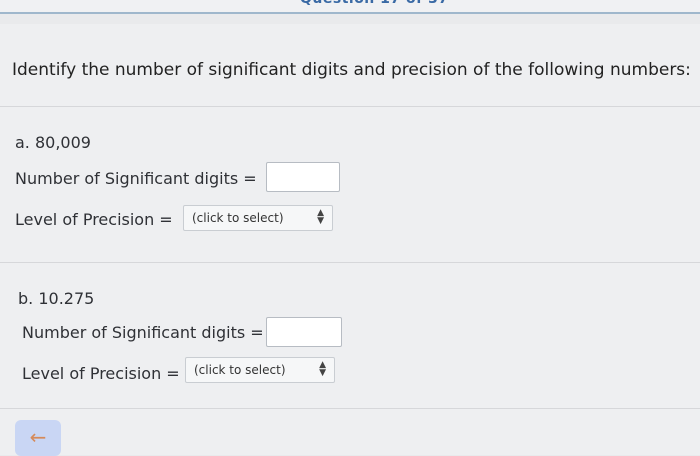 This screenshot has height=456, width=700. I want to click on question-a-precision-value: (click to select), so click(238, 218).